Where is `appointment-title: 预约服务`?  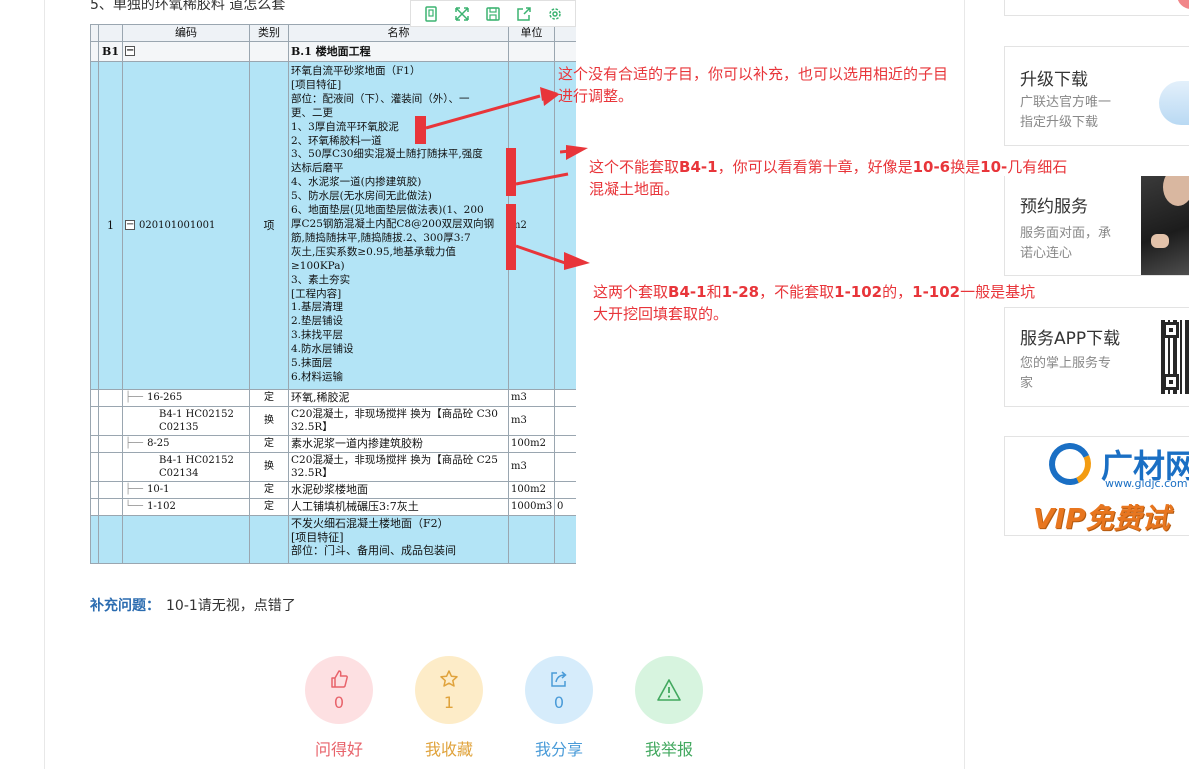 appointment-title: 预约服务 is located at coordinates (1054, 207).